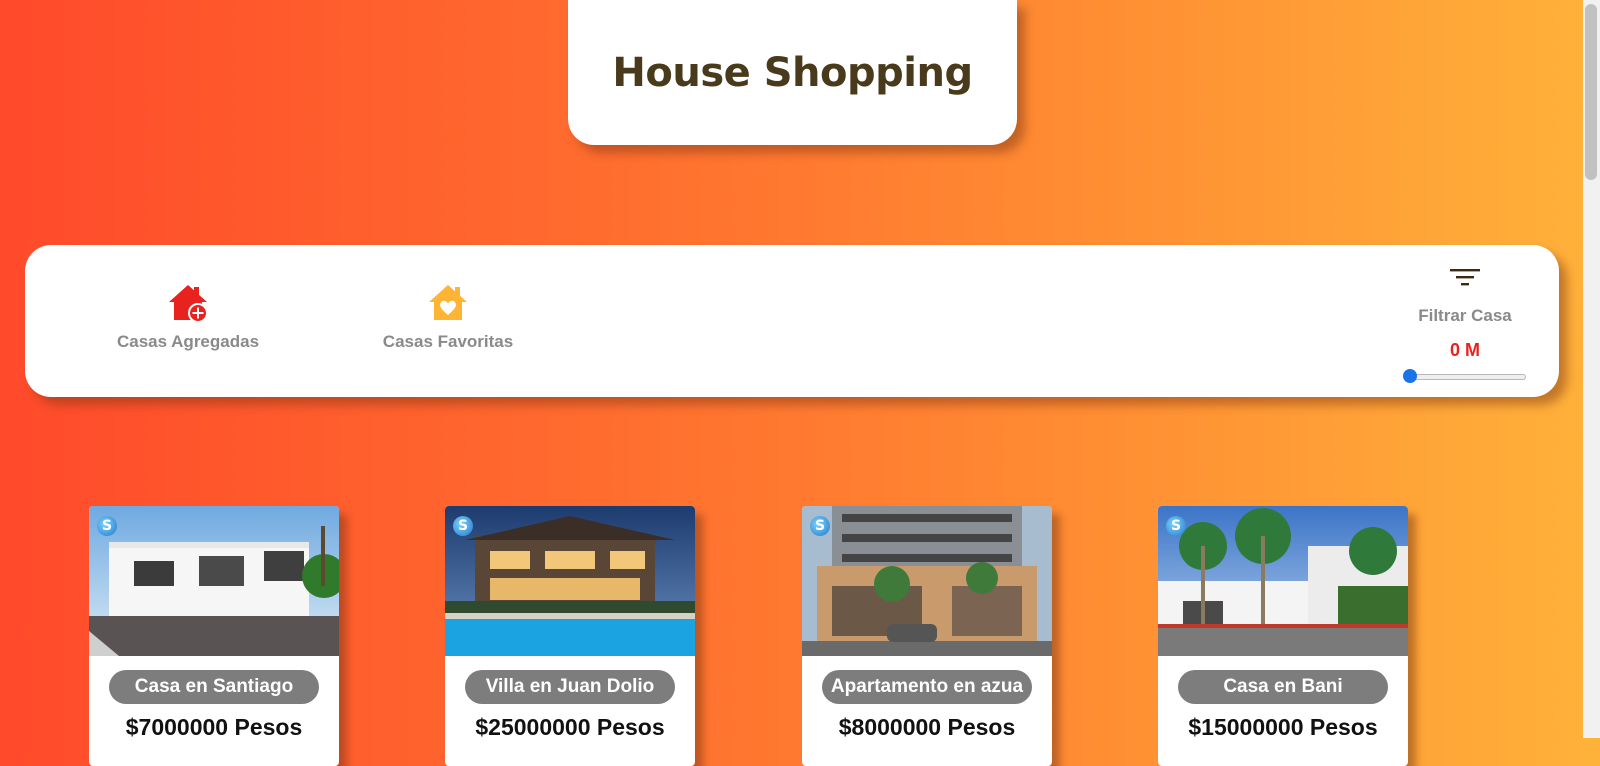 The height and width of the screenshot is (766, 1600). What do you see at coordinates (1283, 727) in the screenshot?
I see `listing-price: $15000000 Pesos` at bounding box center [1283, 727].